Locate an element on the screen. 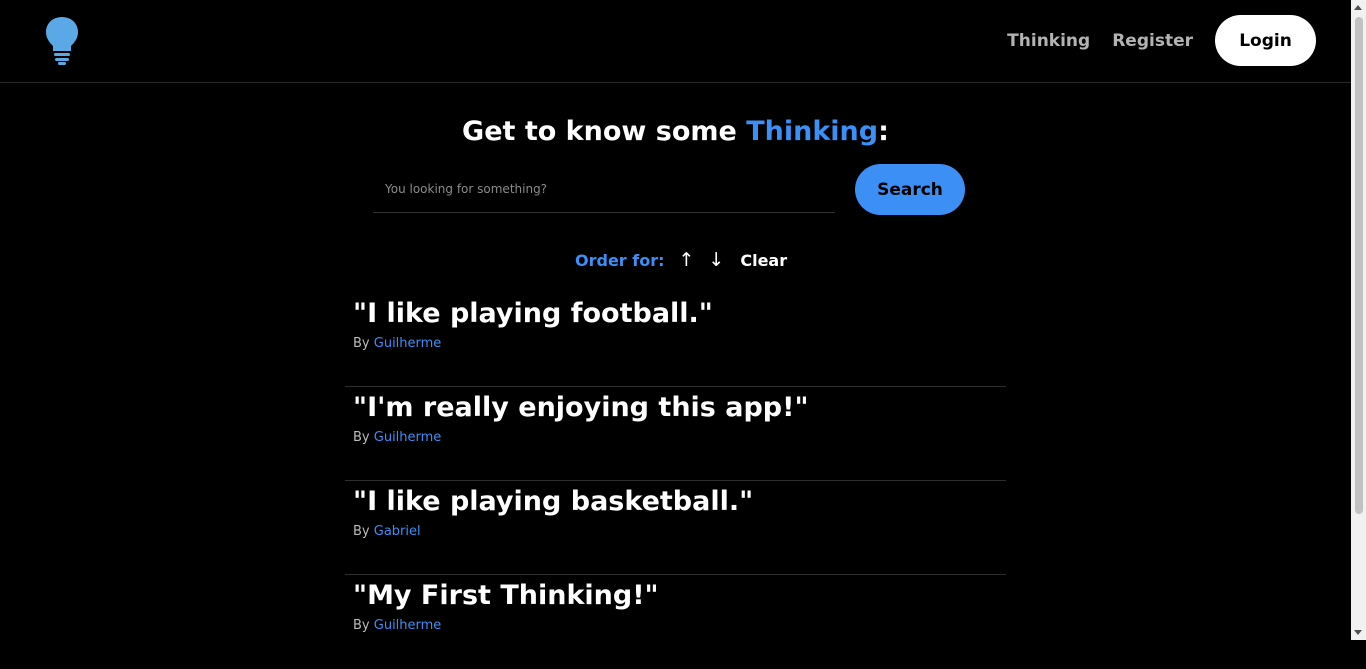 The height and width of the screenshot is (669, 1366). nav-links: Thinking Register Login is located at coordinates (1161, 40).